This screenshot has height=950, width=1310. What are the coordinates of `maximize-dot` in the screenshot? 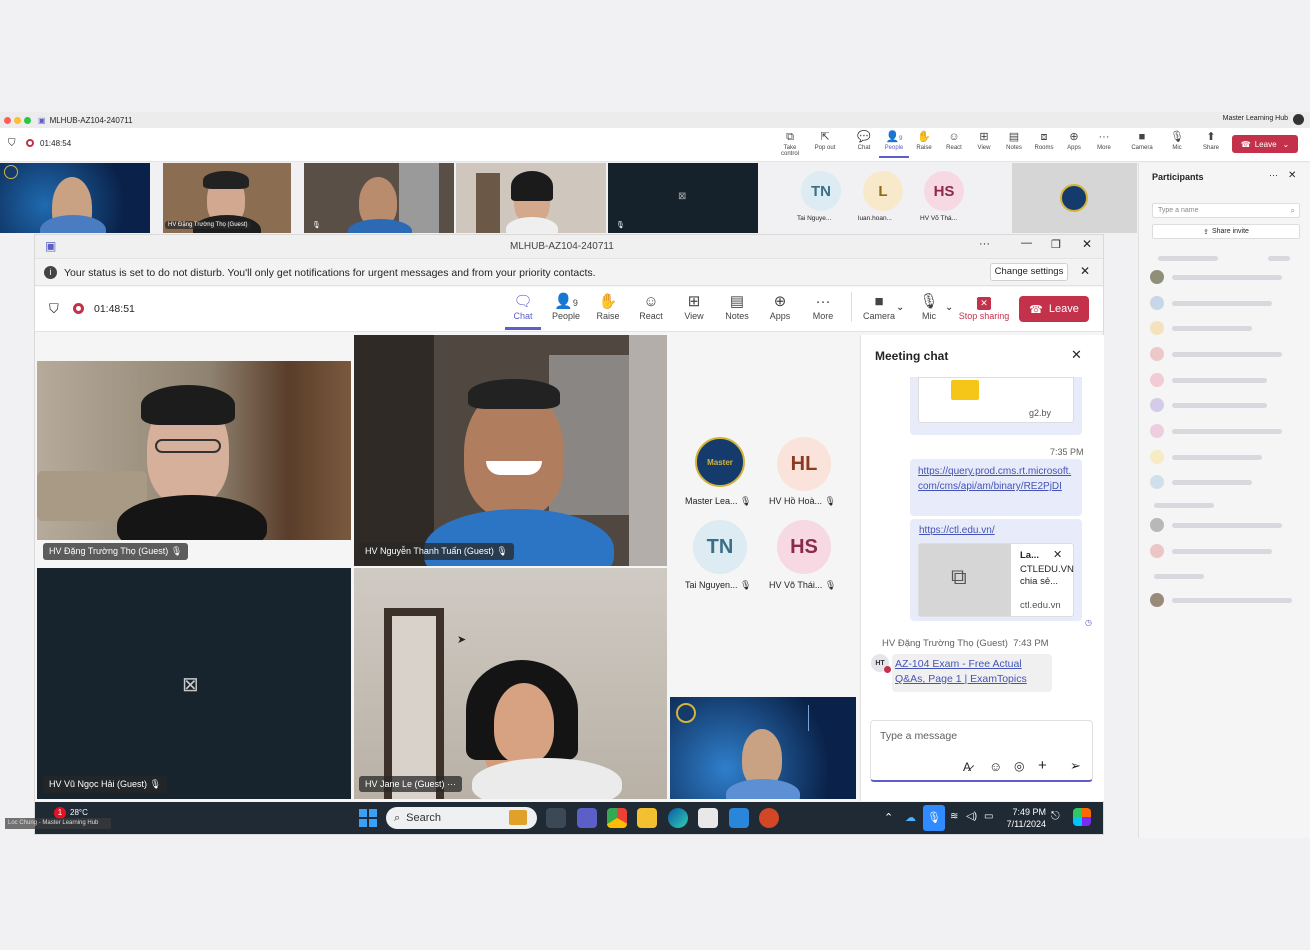 It's located at (27, 120).